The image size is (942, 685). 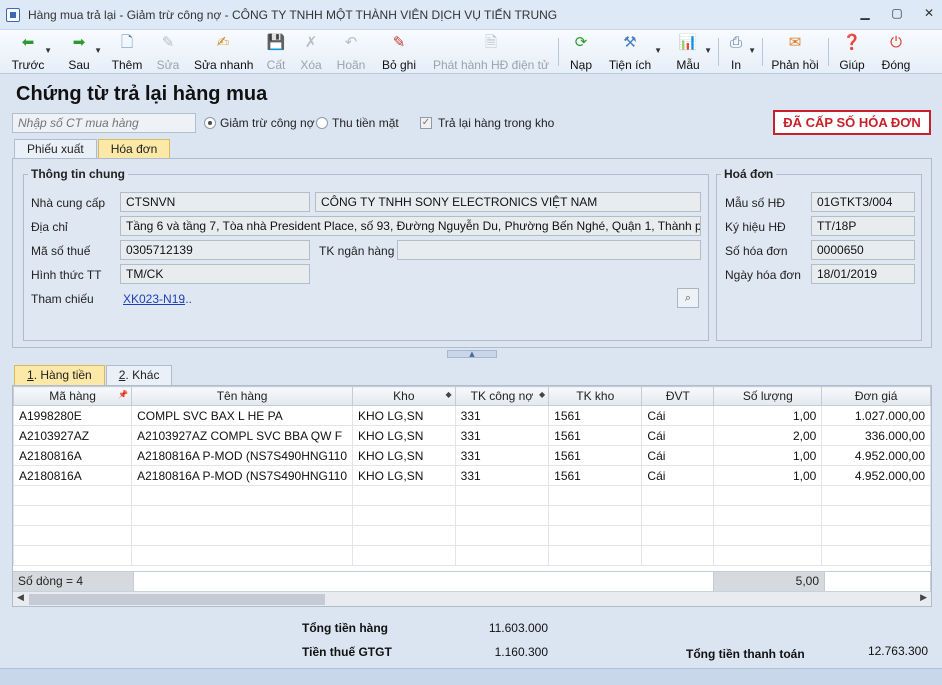 I want to click on tab-other: 2. Khác, so click(x=139, y=375).